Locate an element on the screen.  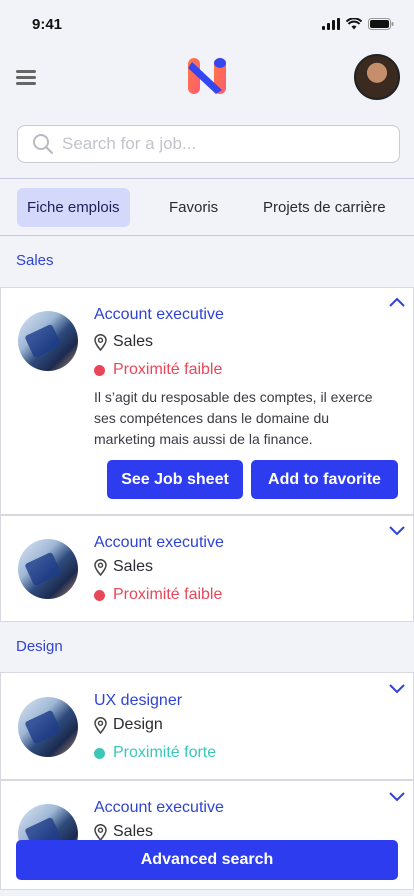
job-proximity-label: Proximité forte is located at coordinates (165, 752).